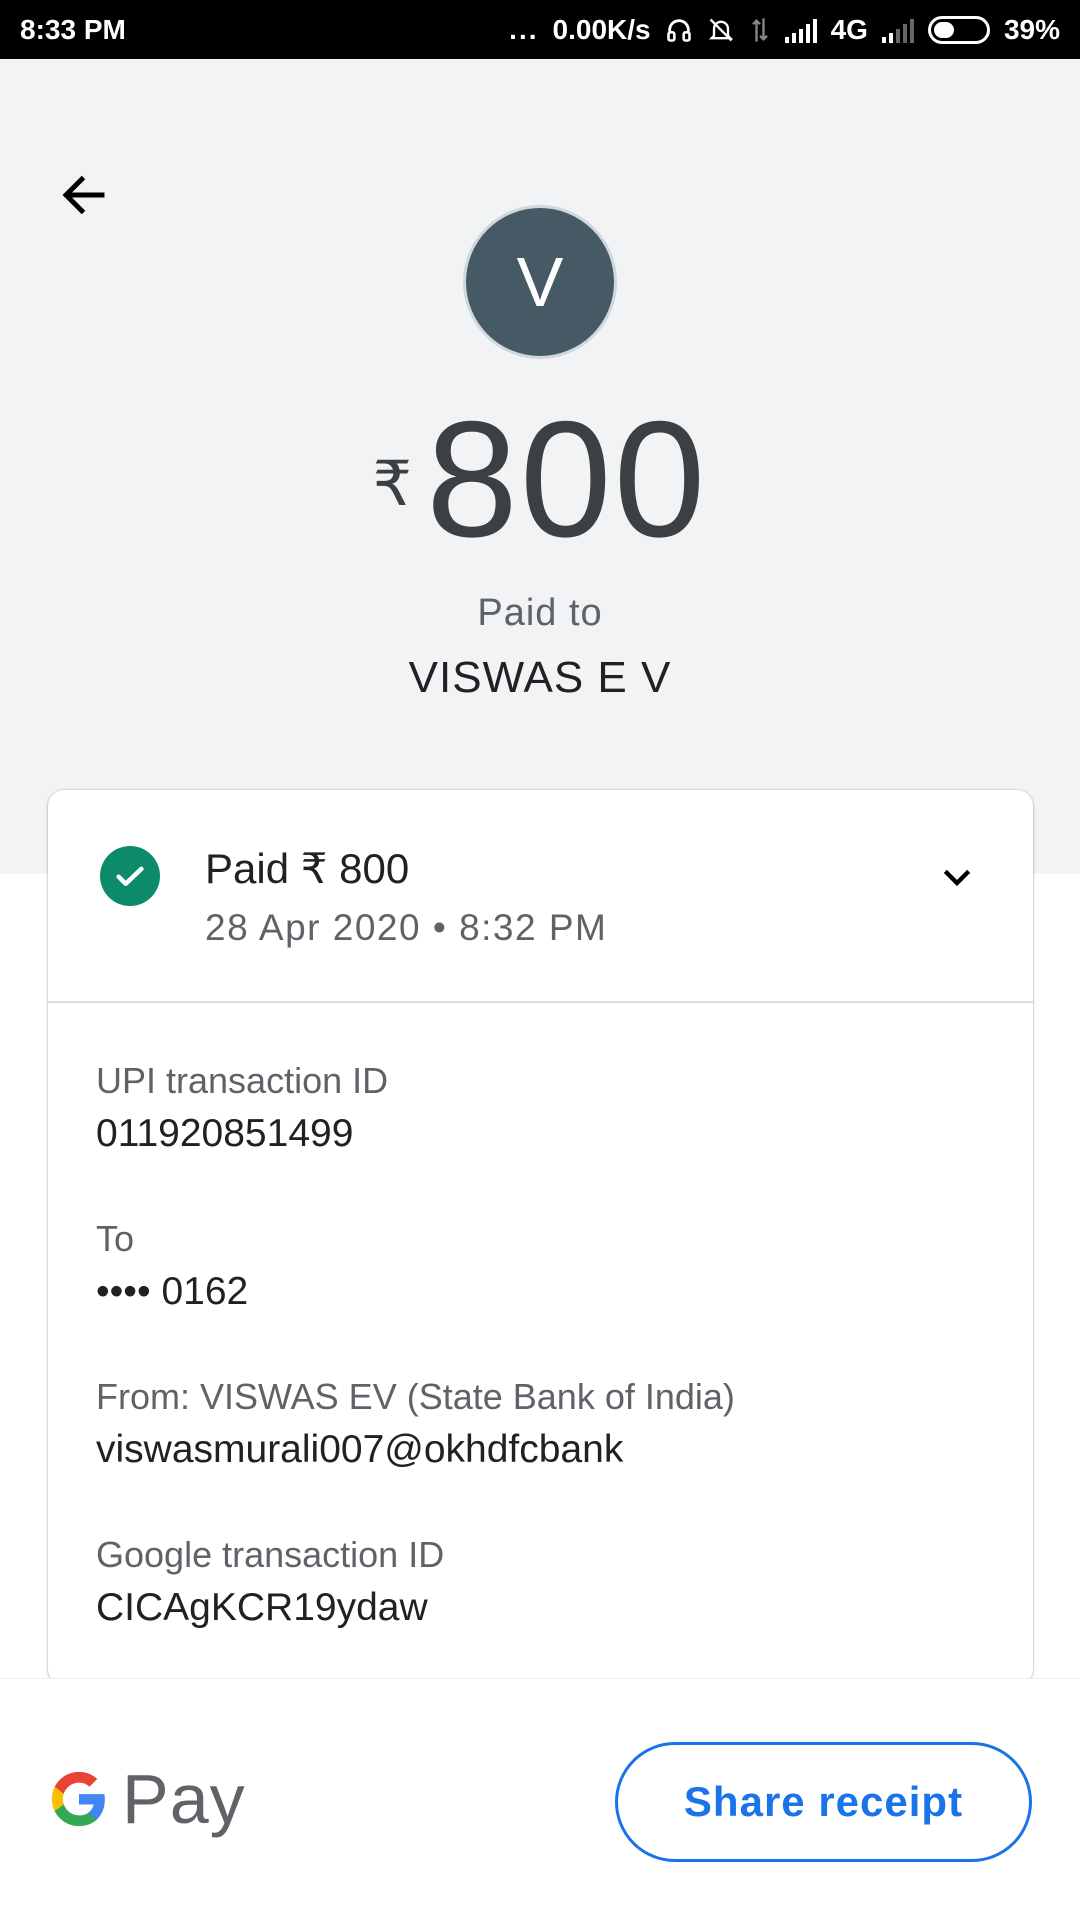 The height and width of the screenshot is (1920, 1080). I want to click on brand-text: Pay, so click(184, 1799).